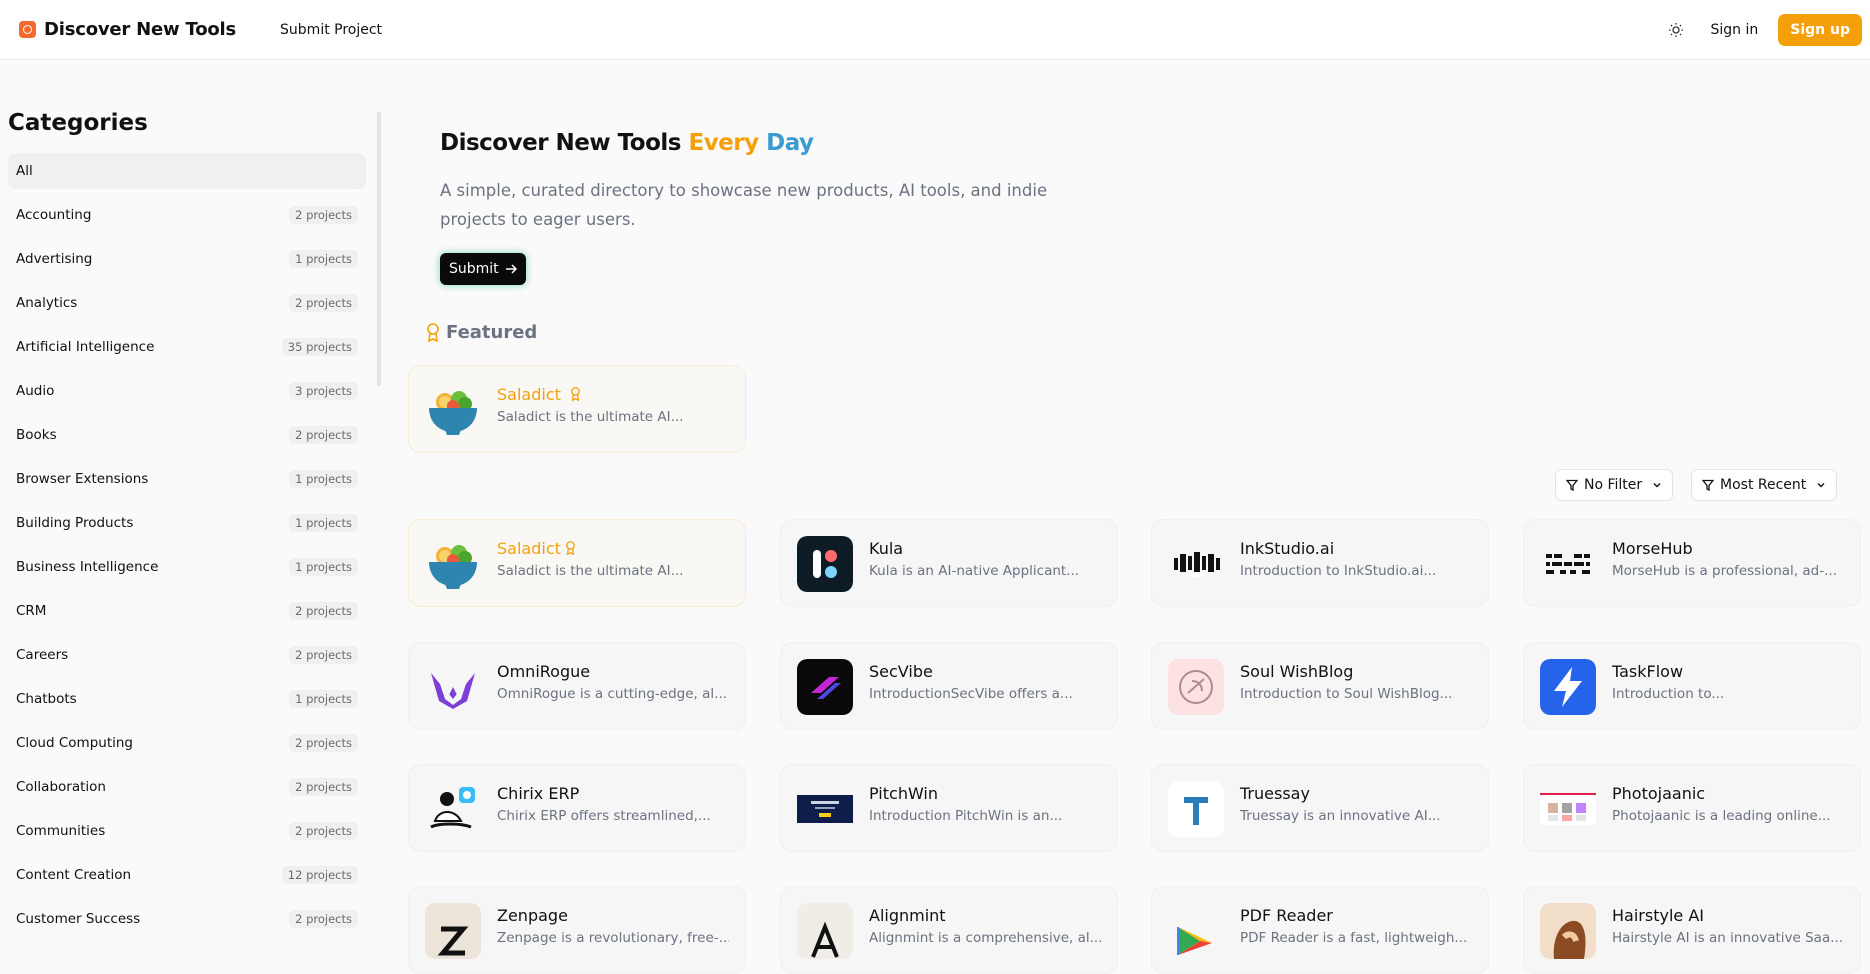  What do you see at coordinates (723, 143) in the screenshot?
I see `hero-title-every: Every` at bounding box center [723, 143].